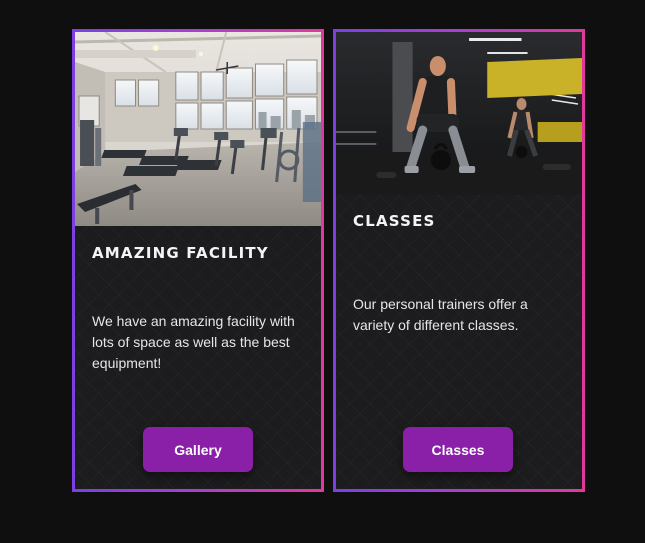 The height and width of the screenshot is (543, 645). I want to click on gym-facility-photo, so click(198, 129).